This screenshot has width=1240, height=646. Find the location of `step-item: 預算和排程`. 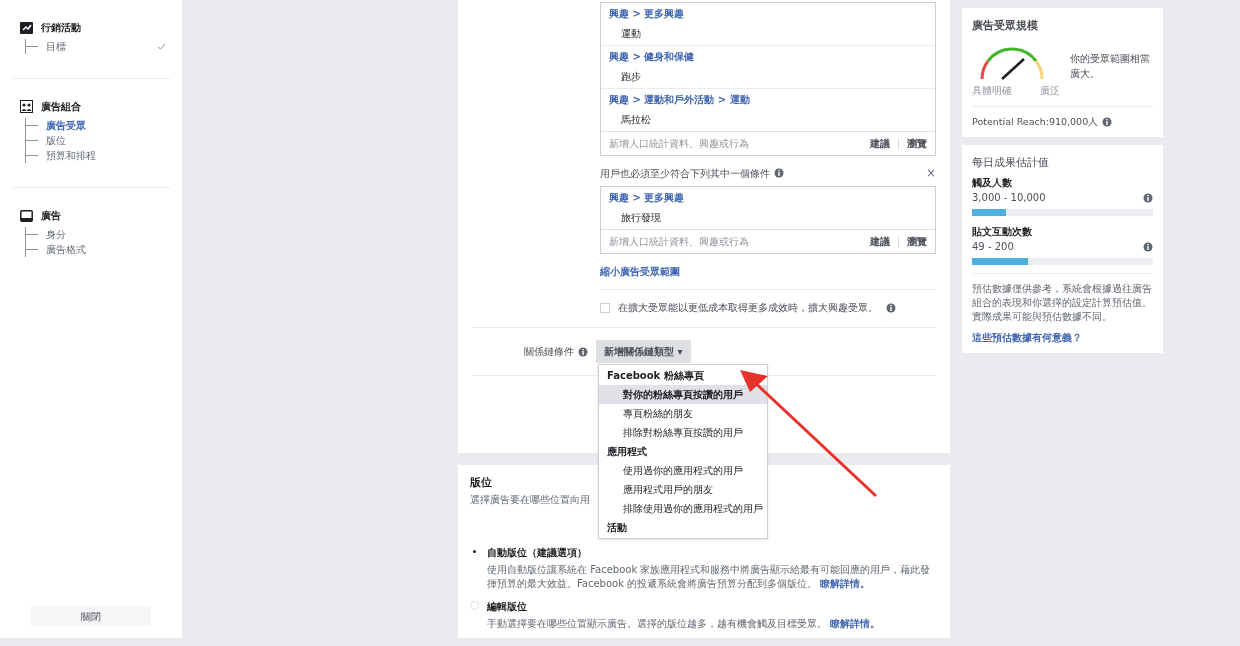

step-item: 預算和排程 is located at coordinates (71, 155).